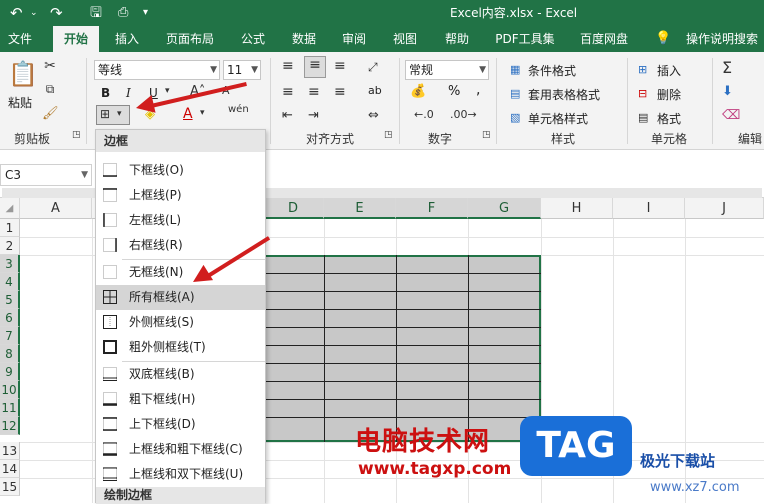 This screenshot has width=764, height=504. What do you see at coordinates (340, 92) in the screenshot?
I see `align-right-icon: ≡` at bounding box center [340, 92].